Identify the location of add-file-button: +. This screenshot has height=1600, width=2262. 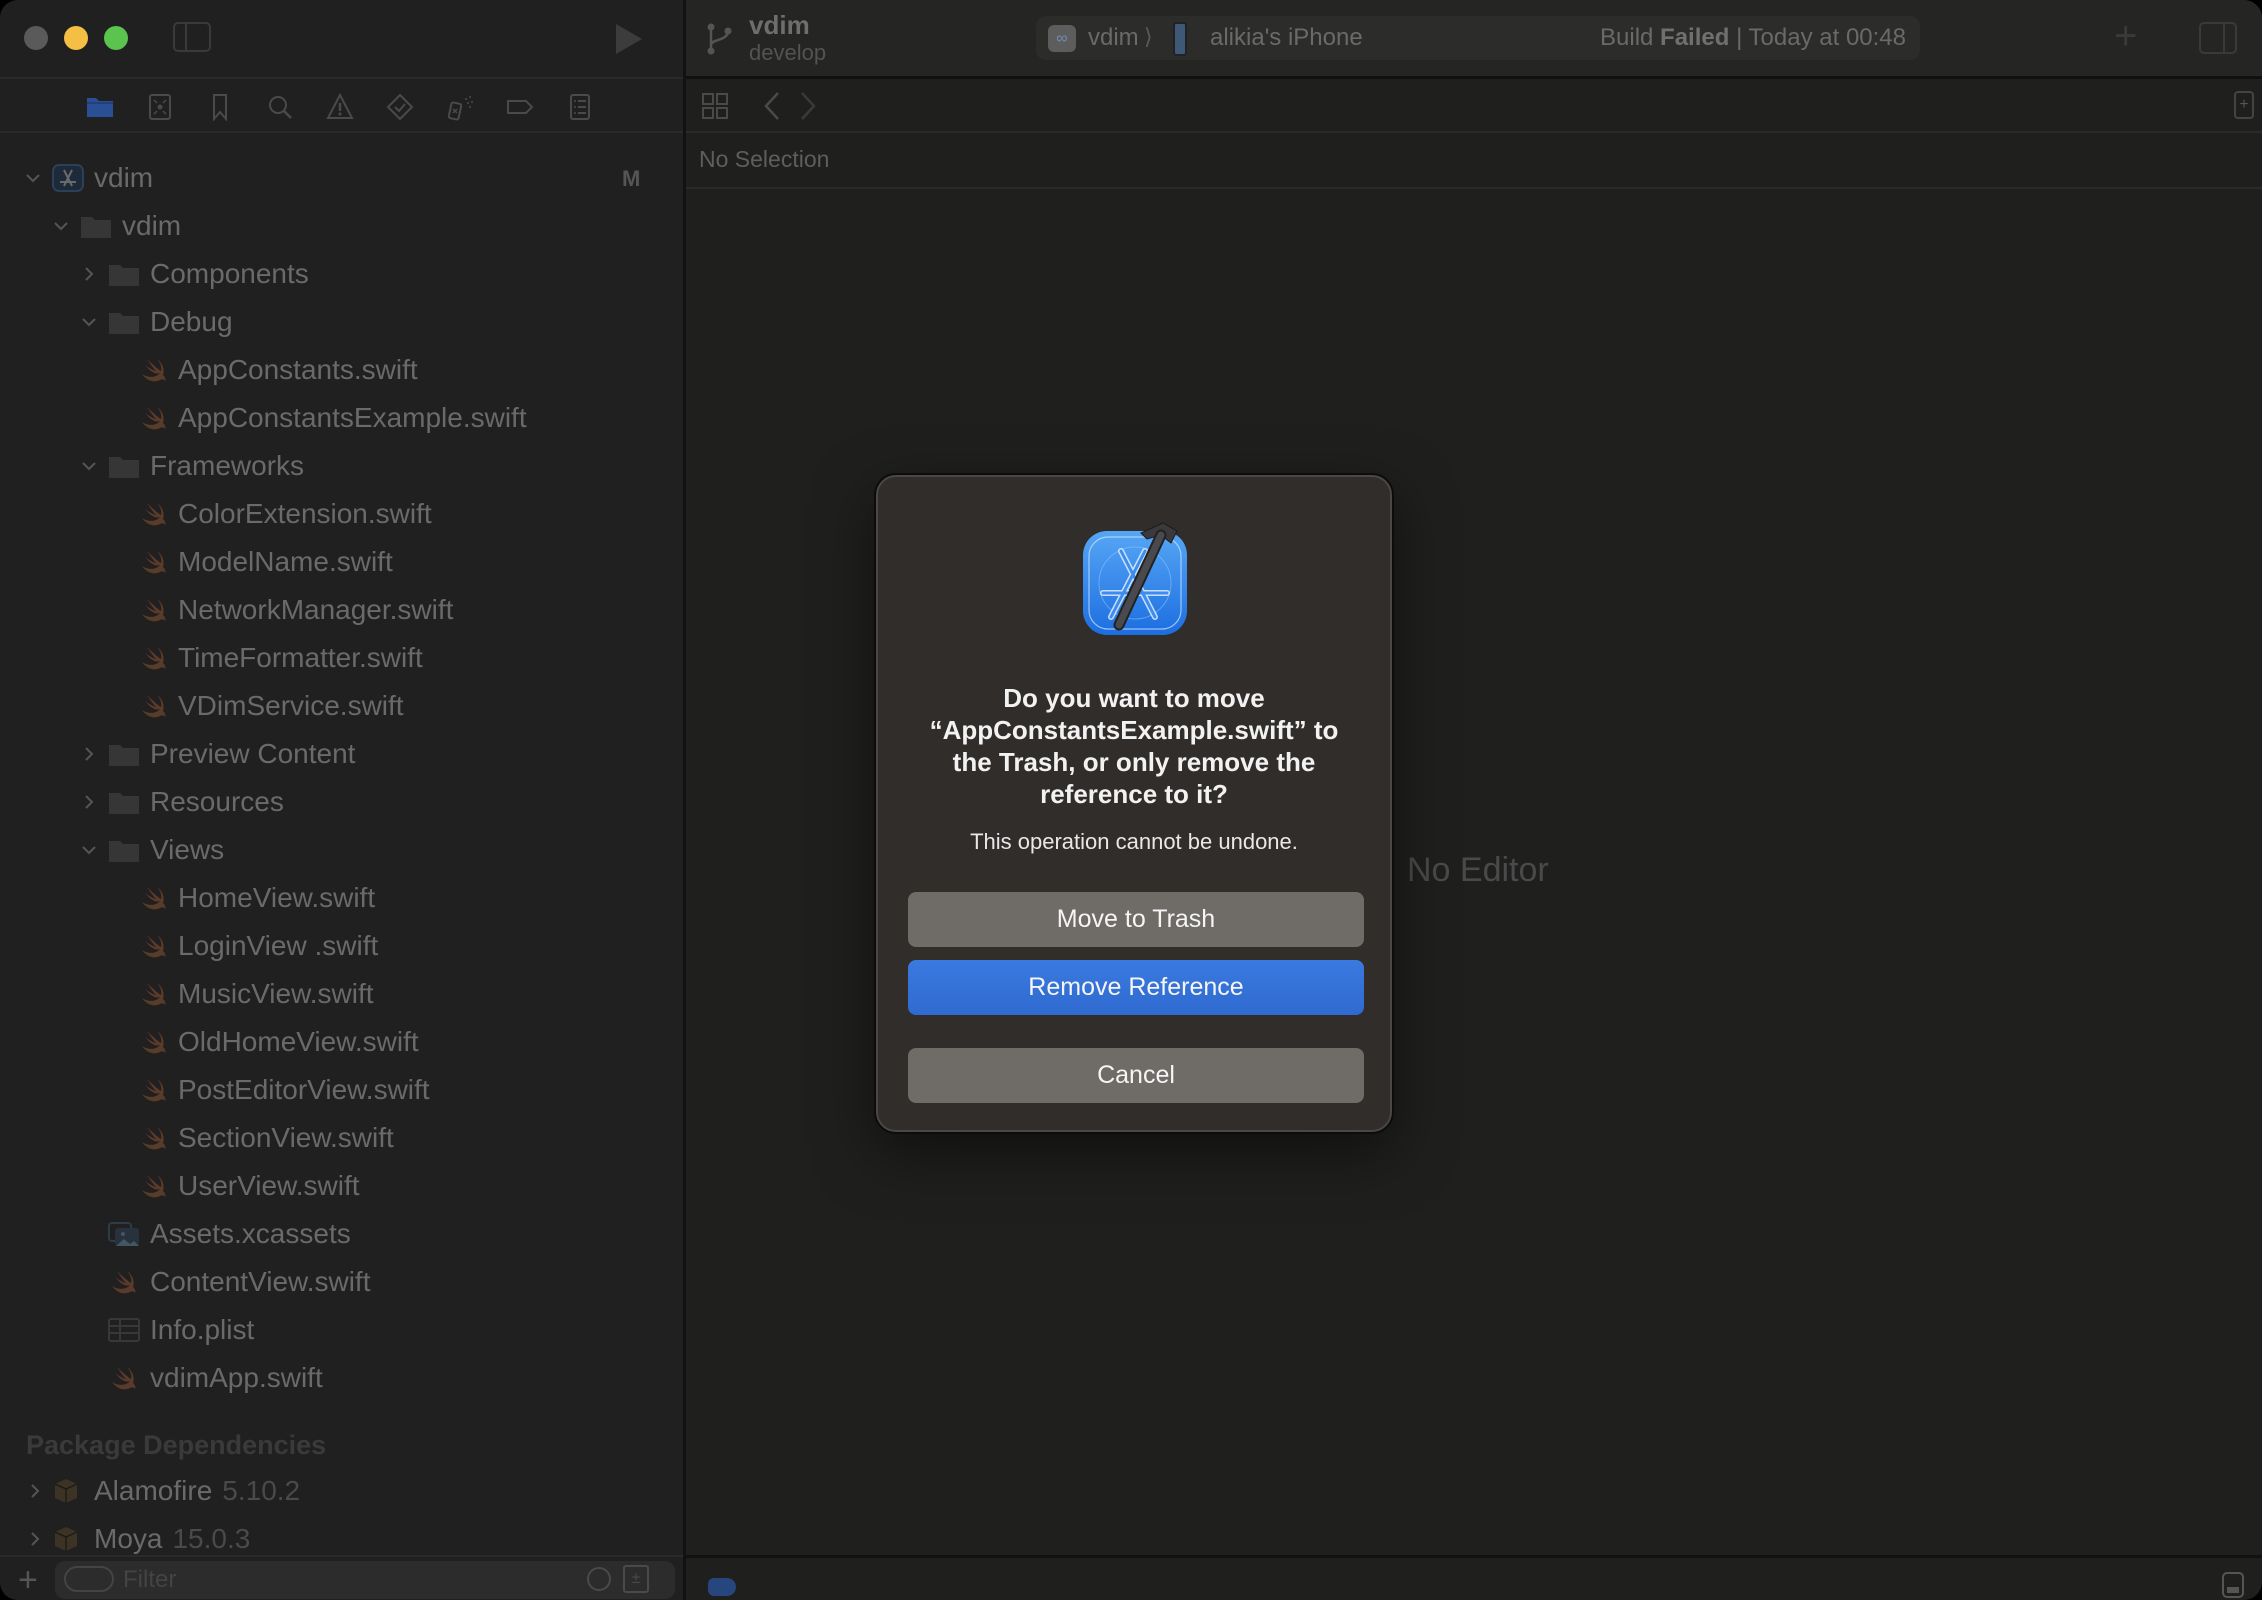
(28, 1580).